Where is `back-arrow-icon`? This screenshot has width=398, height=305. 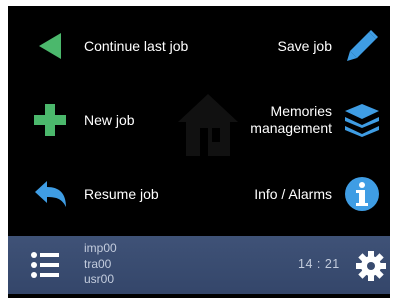 back-arrow-icon is located at coordinates (50, 194).